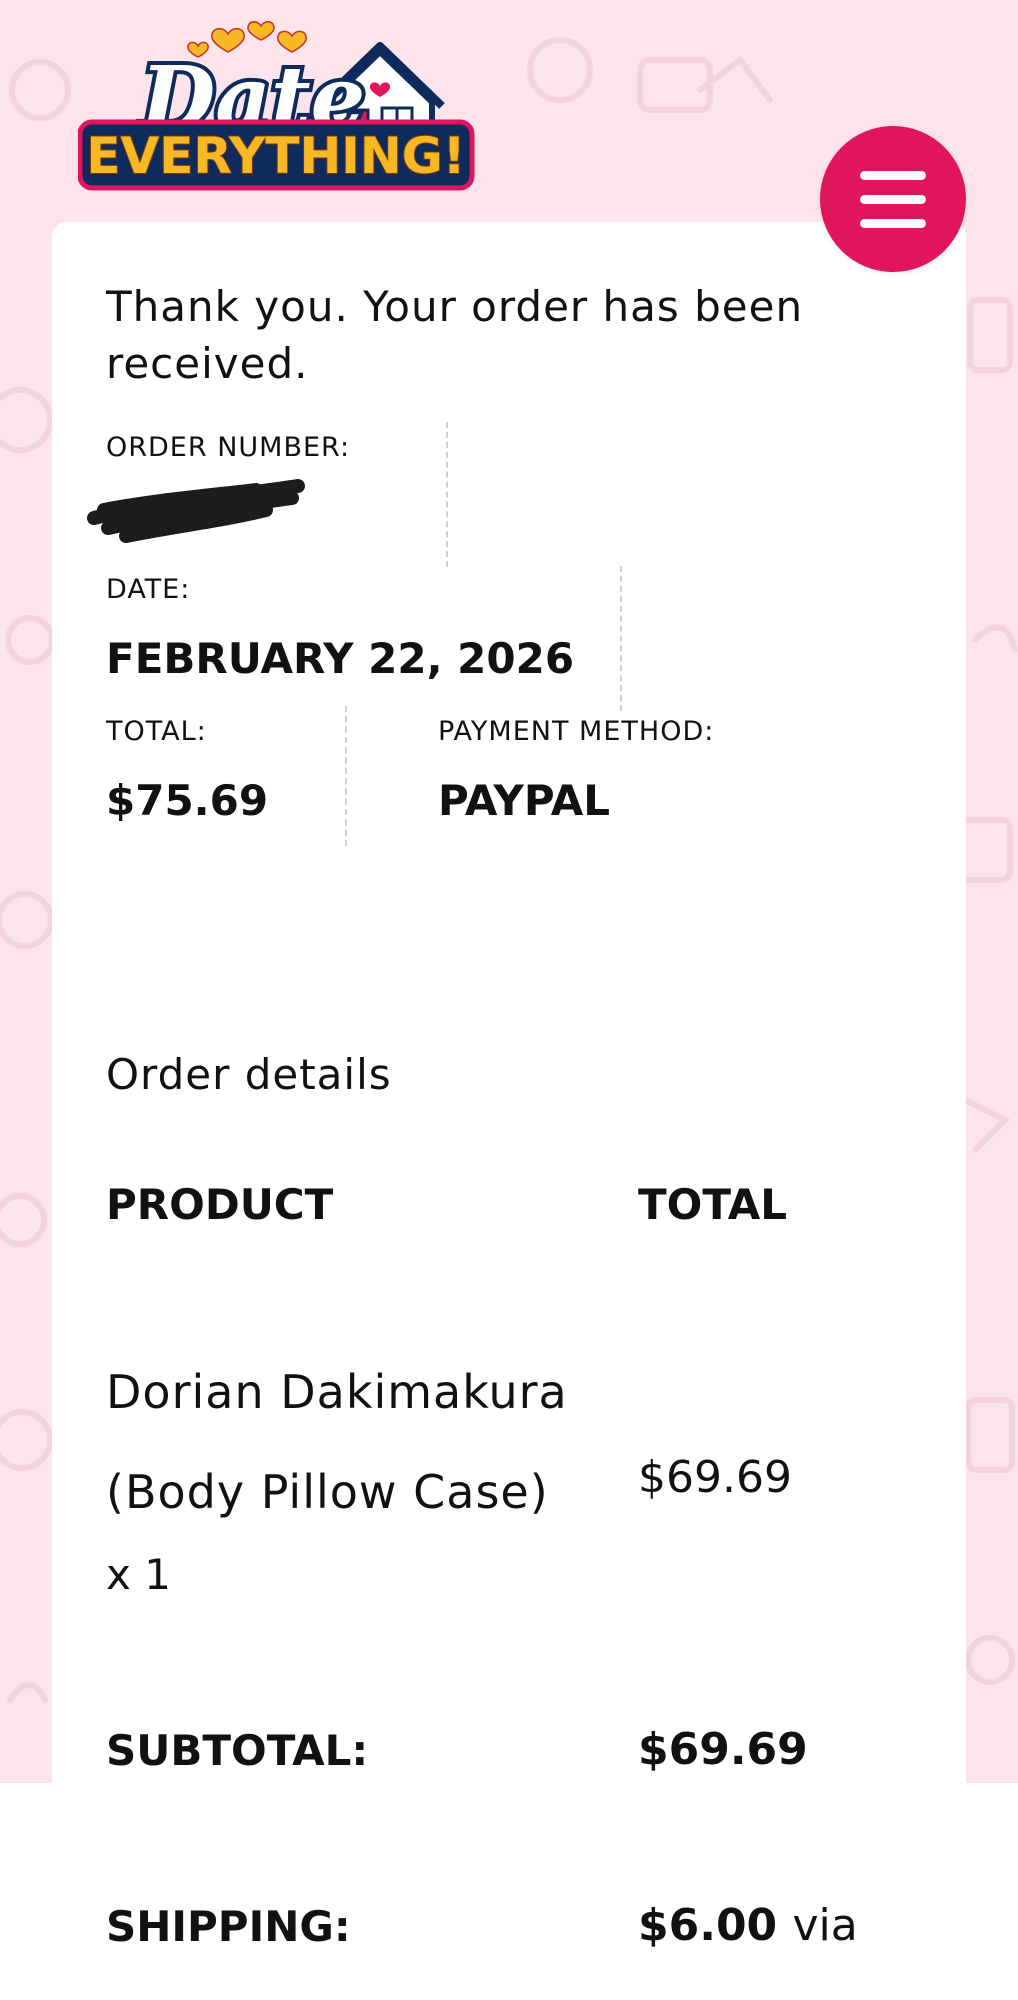 This screenshot has height=2000, width=1018. I want to click on shipping-label: SHIPPING:, so click(228, 1926).